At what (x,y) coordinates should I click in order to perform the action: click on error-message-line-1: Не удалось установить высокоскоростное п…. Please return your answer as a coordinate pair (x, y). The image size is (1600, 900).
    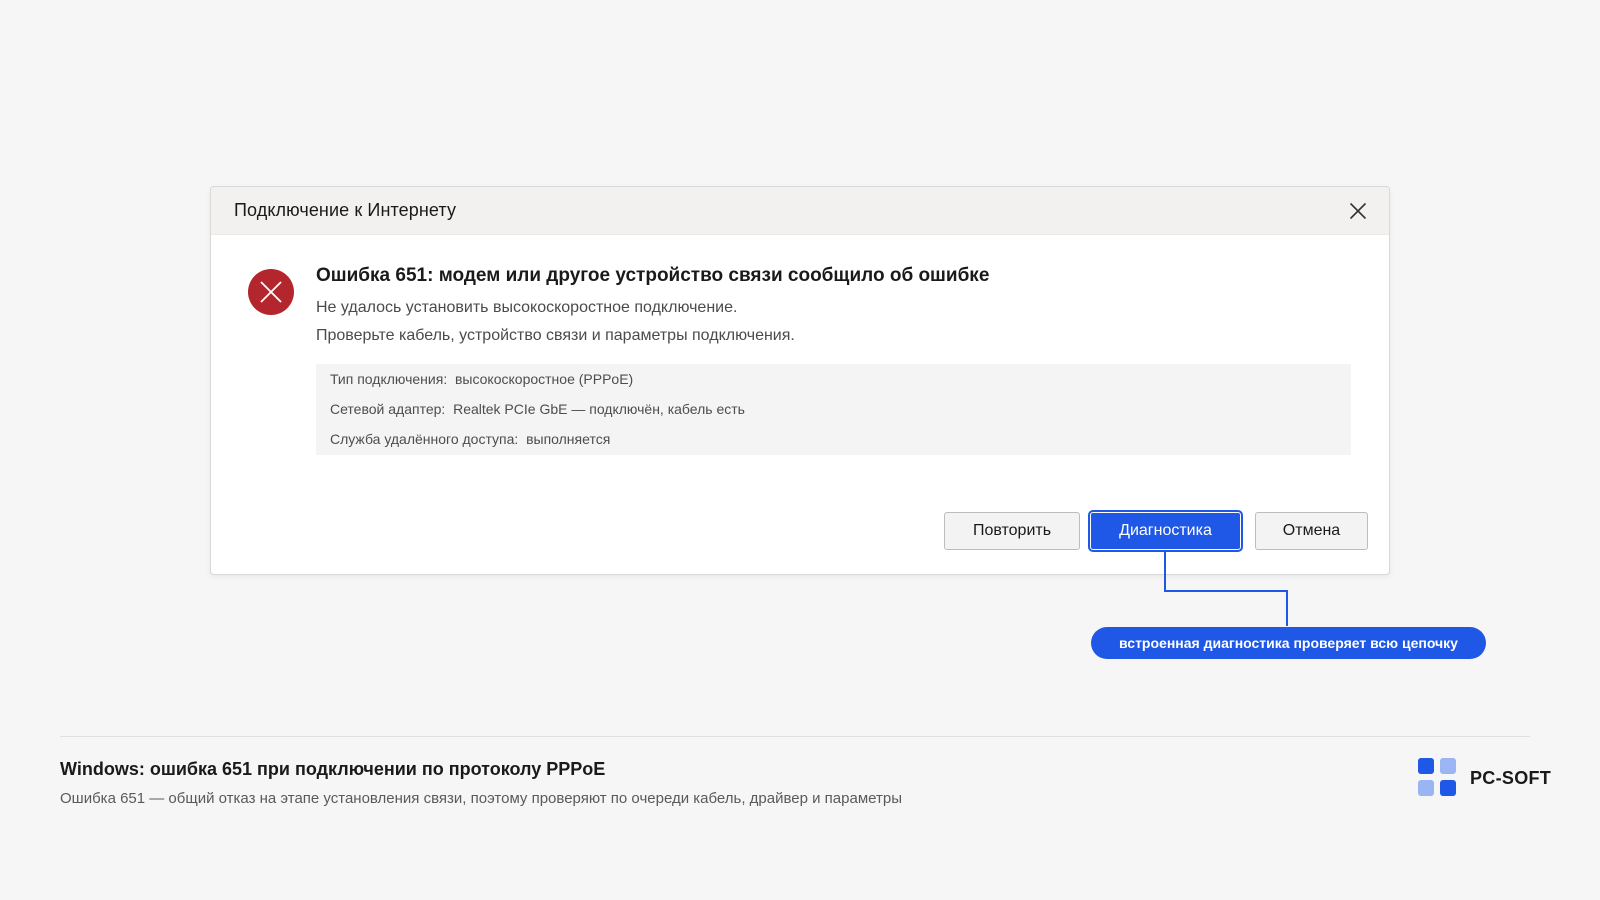
    Looking at the image, I should click on (527, 307).